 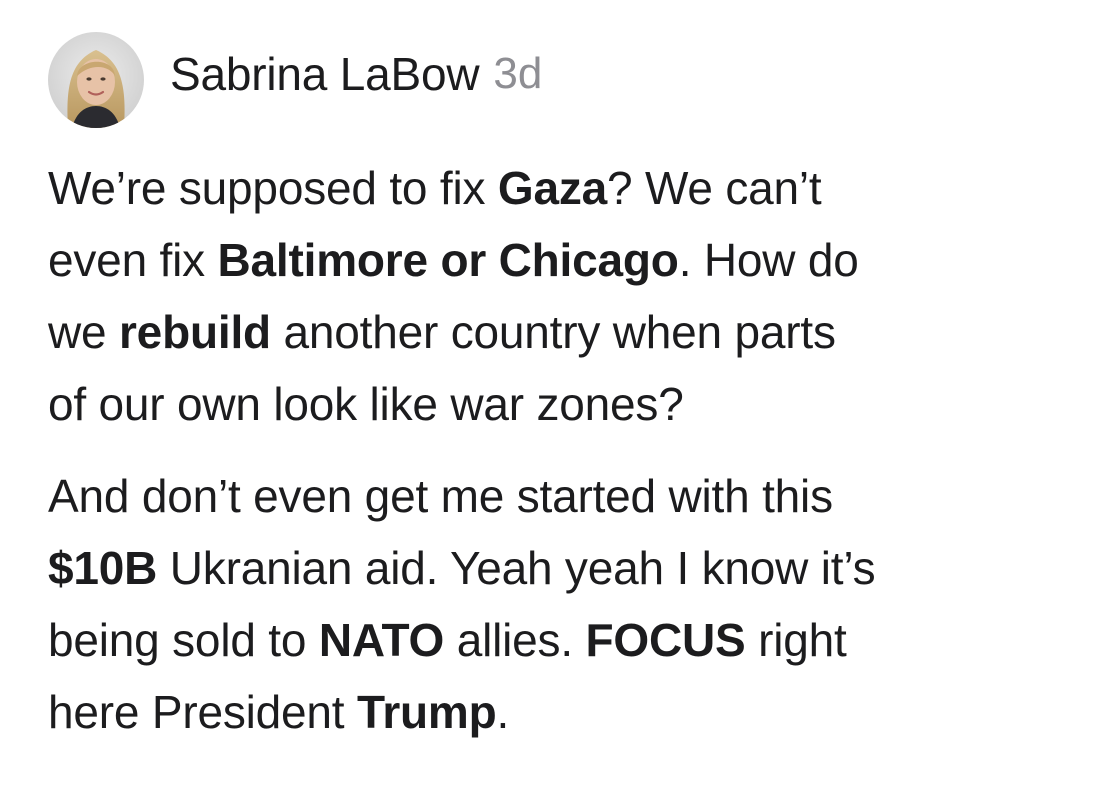 I want to click on post-text-line: even fix Baltimore or Chicago. How do, so click(x=573, y=260).